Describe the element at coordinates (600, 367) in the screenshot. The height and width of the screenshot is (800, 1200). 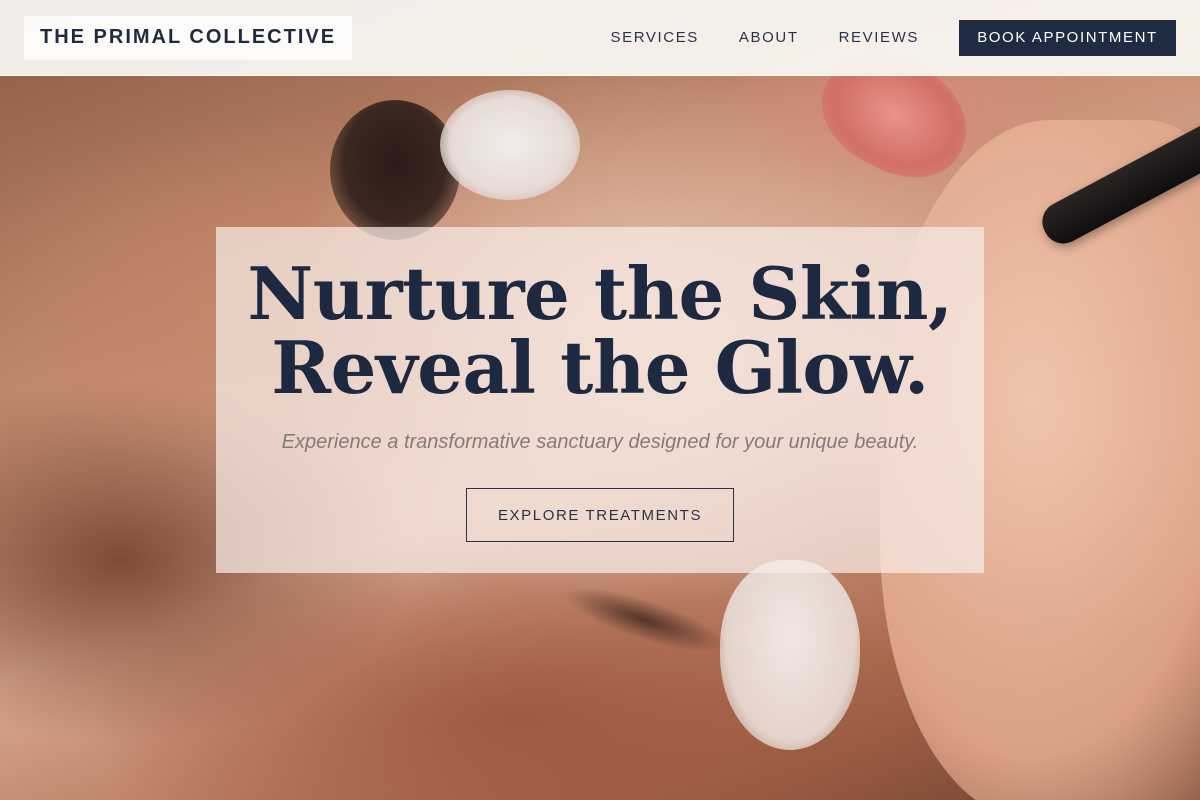
I see `hero-headline-line-2: Reveal the Glow.` at that location.